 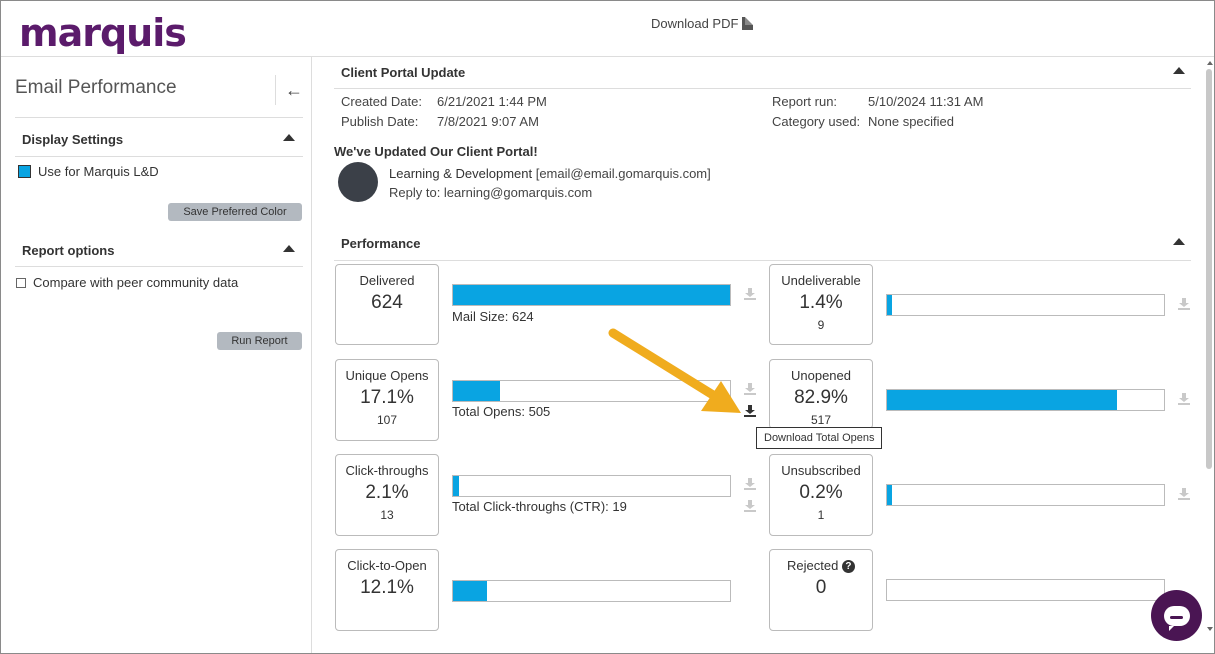 What do you see at coordinates (695, 23) in the screenshot?
I see `download-pdf-label: Download PDF` at bounding box center [695, 23].